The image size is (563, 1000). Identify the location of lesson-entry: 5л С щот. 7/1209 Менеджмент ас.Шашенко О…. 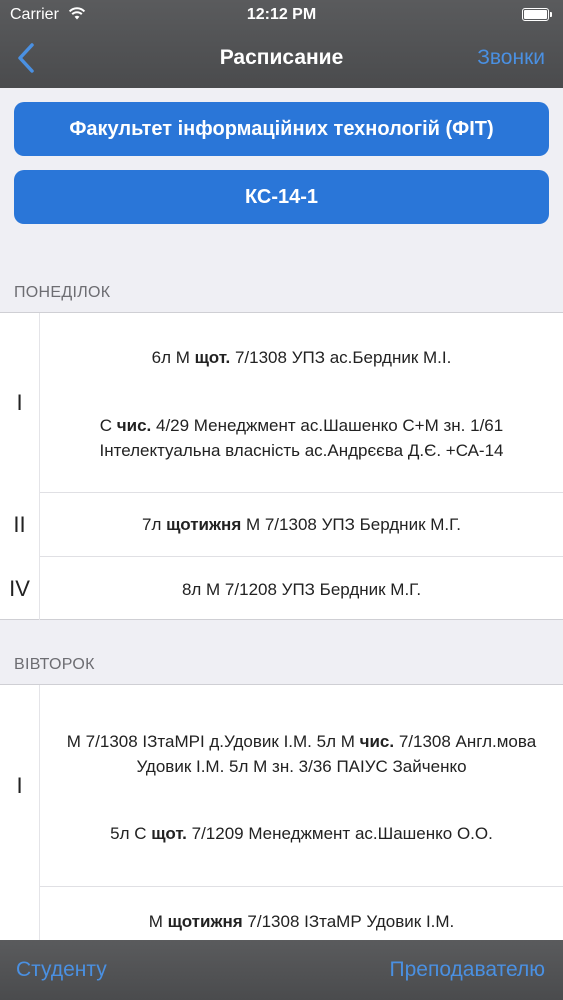
(301, 833).